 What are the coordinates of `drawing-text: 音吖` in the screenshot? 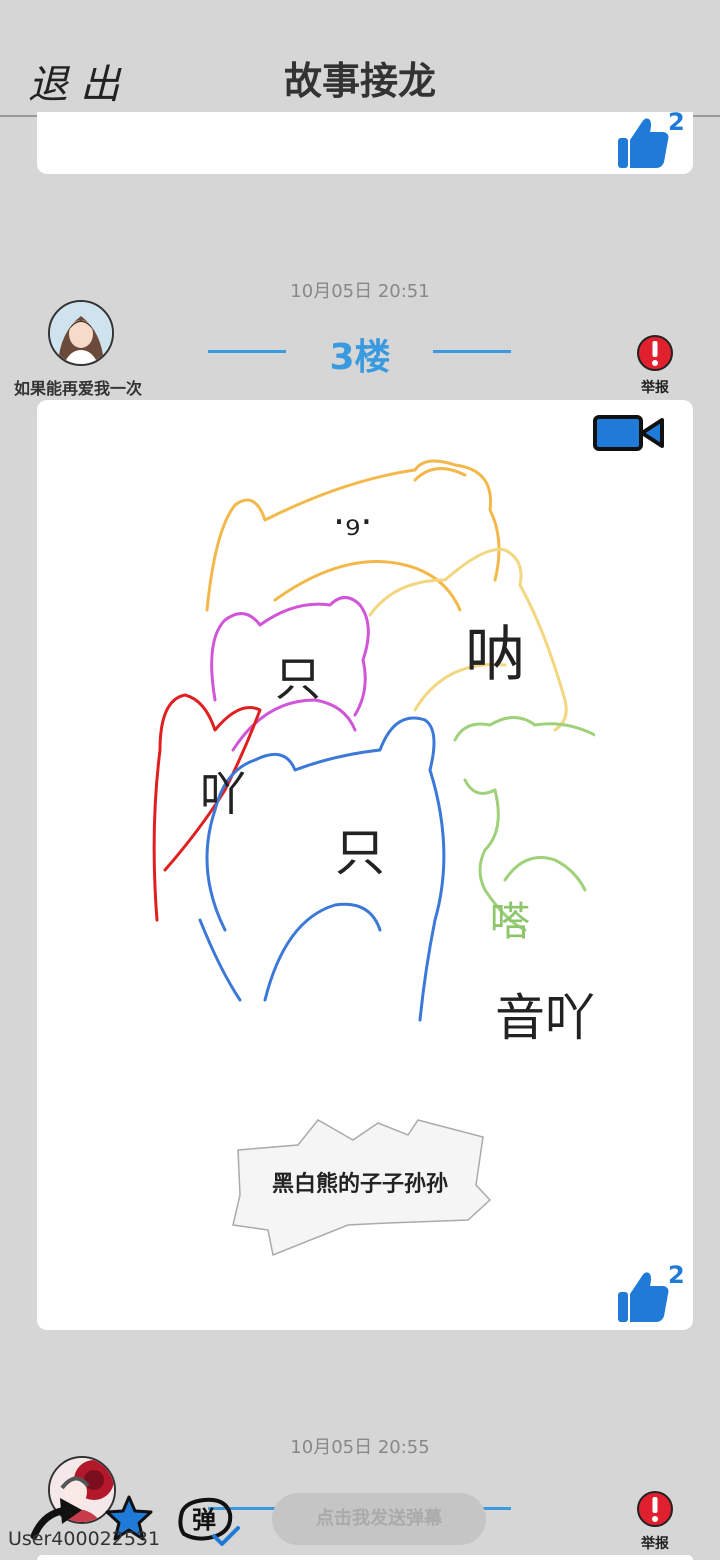 It's located at (545, 1018).